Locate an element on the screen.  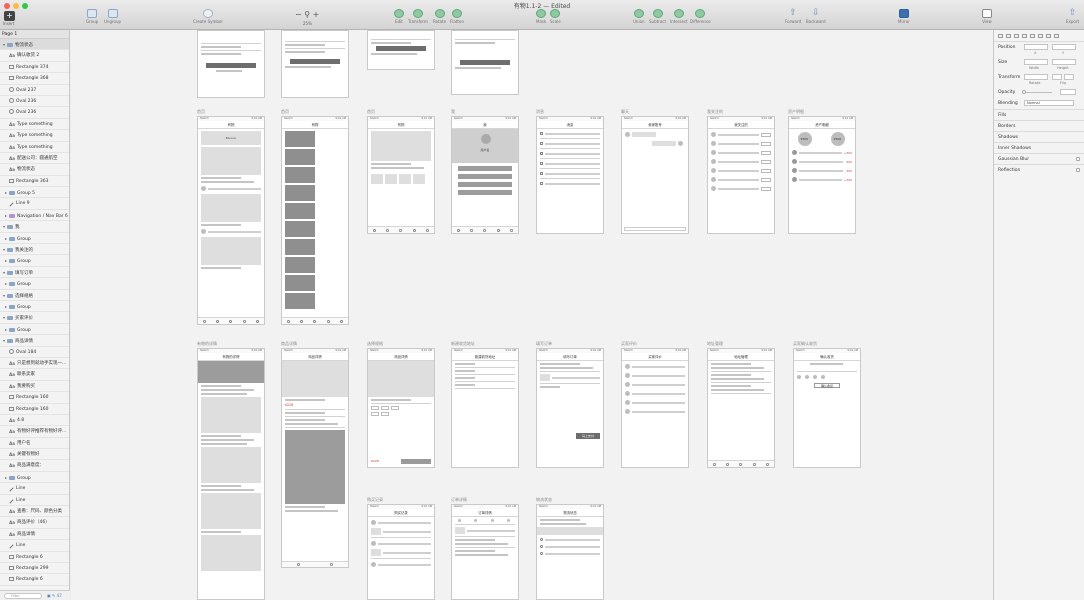
layer-row: ▾ 填写订单 is located at coordinates (34, 273).